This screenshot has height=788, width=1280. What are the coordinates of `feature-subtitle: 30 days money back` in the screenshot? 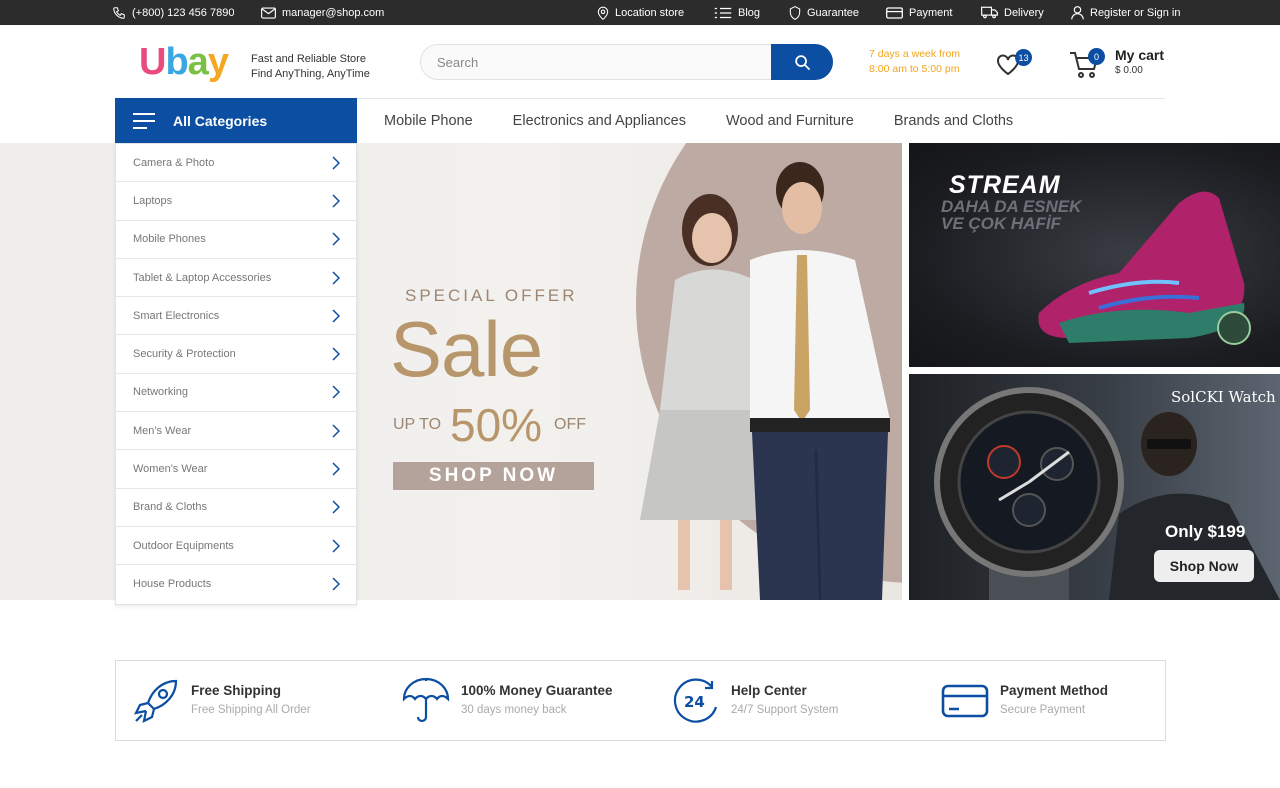 It's located at (514, 710).